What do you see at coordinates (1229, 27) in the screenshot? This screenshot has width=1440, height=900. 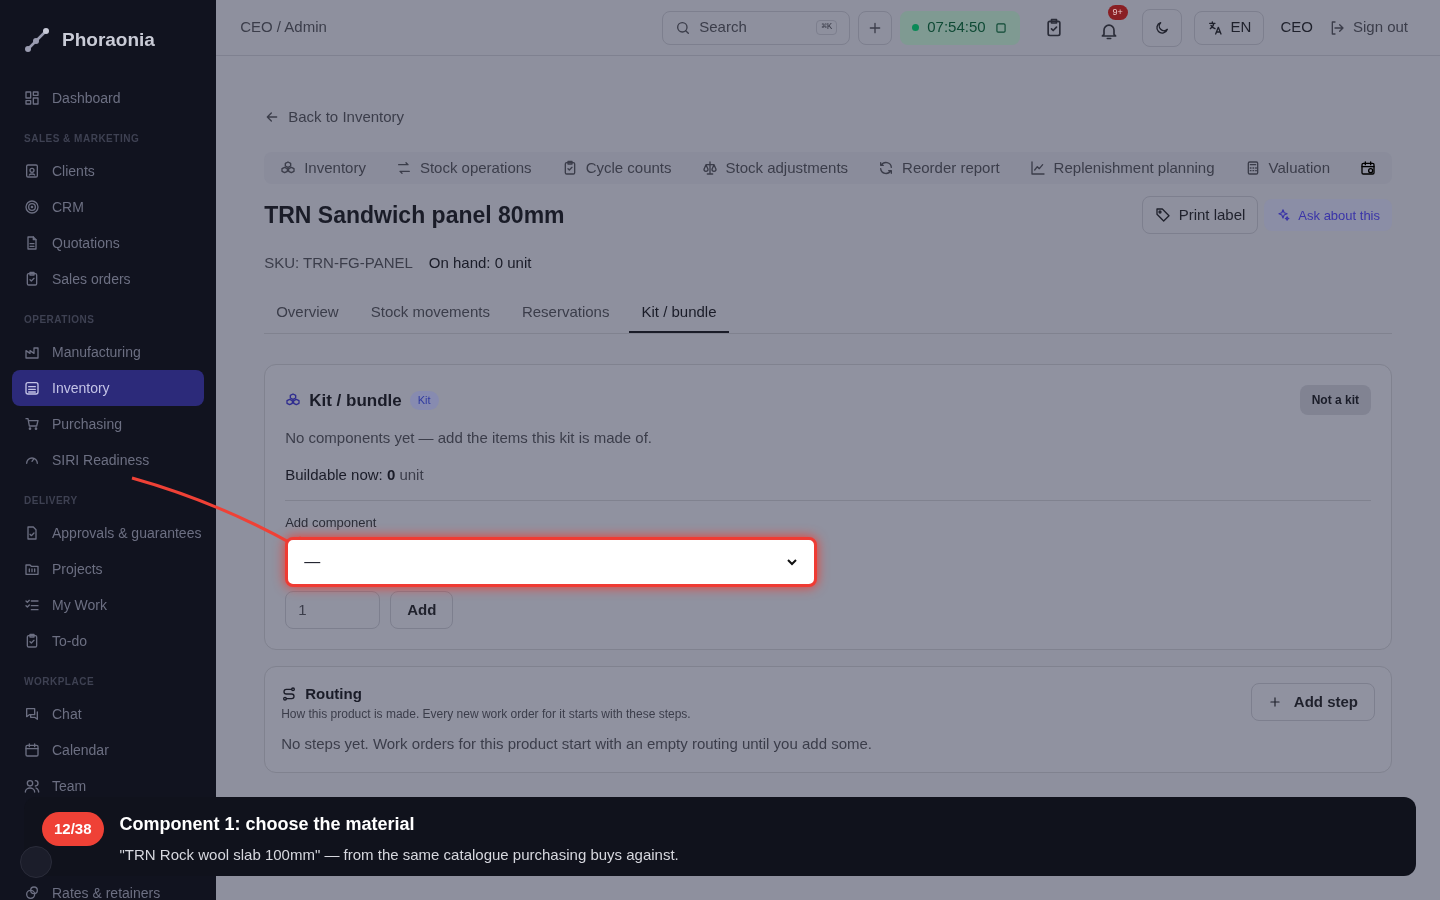 I see `language-button: EN` at bounding box center [1229, 27].